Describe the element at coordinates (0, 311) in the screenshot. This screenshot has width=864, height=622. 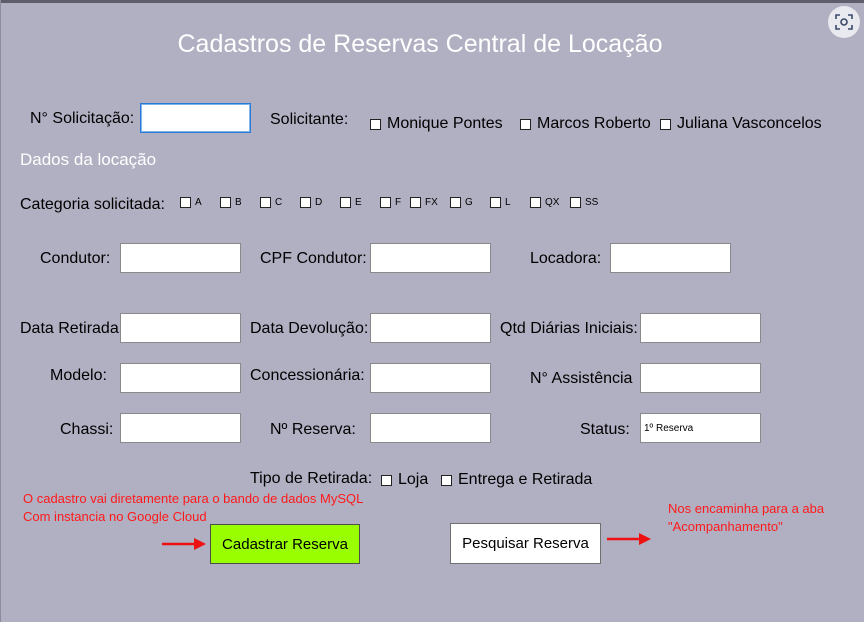
I see `window-left-border` at that location.